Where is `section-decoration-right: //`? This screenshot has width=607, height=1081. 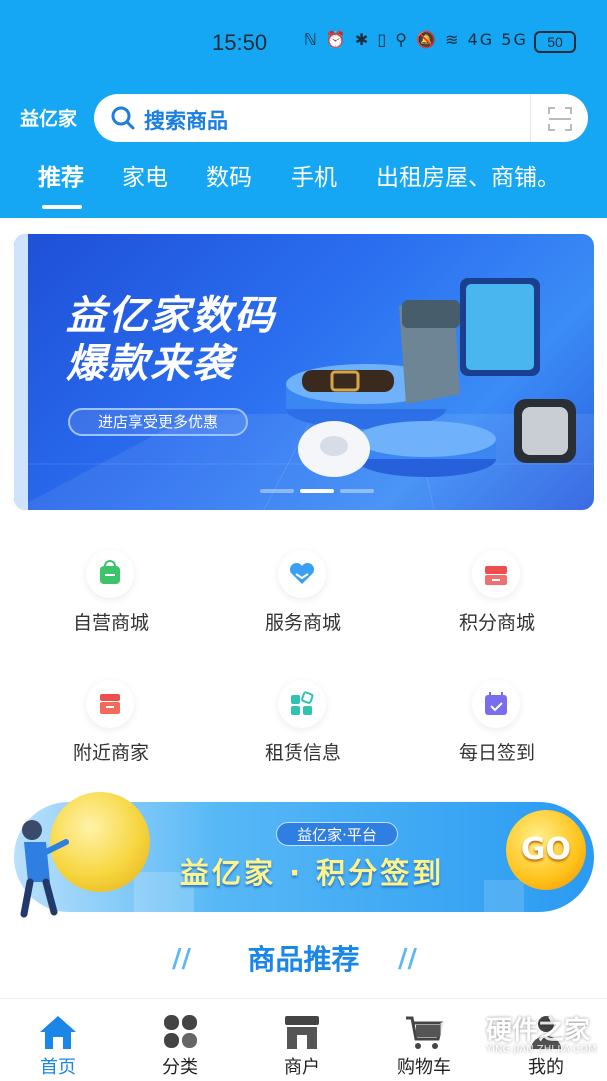 section-decoration-right: // is located at coordinates (407, 959).